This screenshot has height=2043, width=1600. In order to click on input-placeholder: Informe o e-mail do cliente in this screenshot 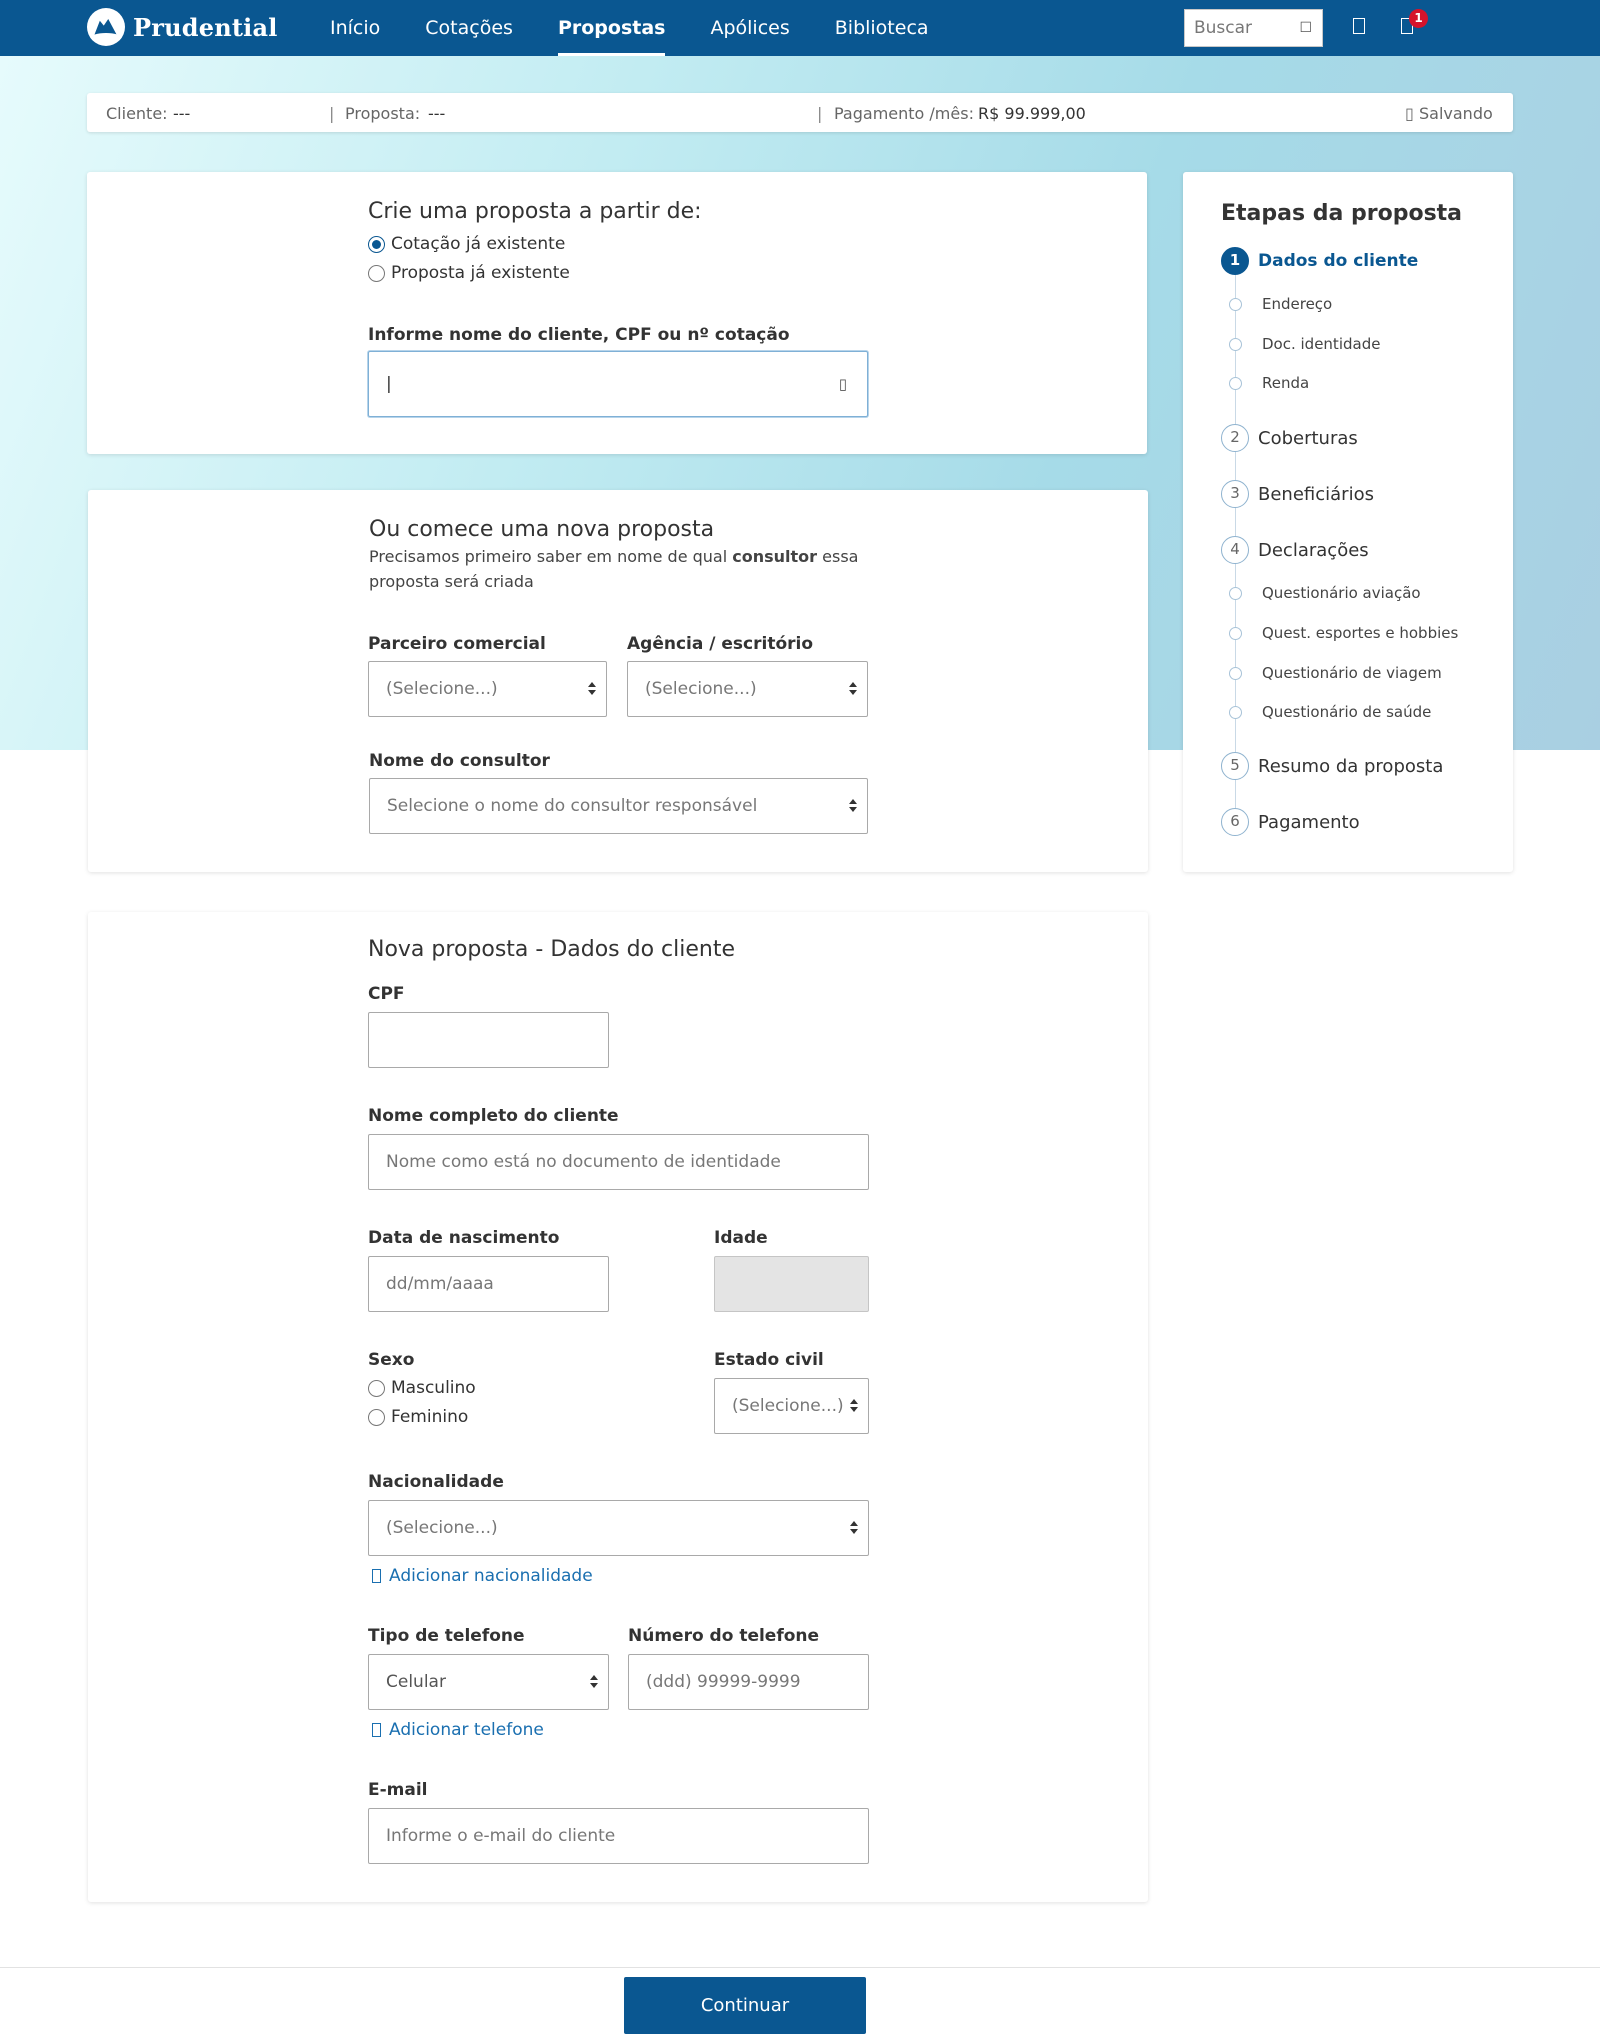, I will do `click(501, 1836)`.